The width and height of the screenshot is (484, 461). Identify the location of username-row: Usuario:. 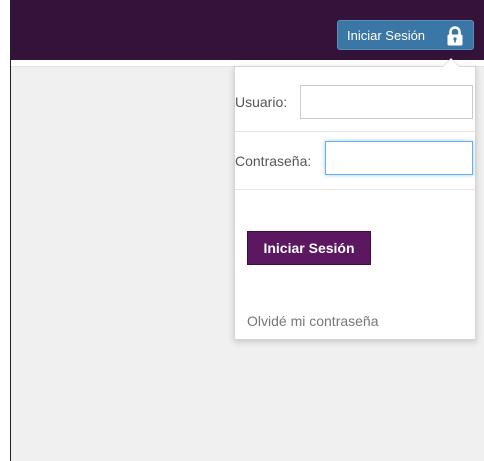
(355, 99).